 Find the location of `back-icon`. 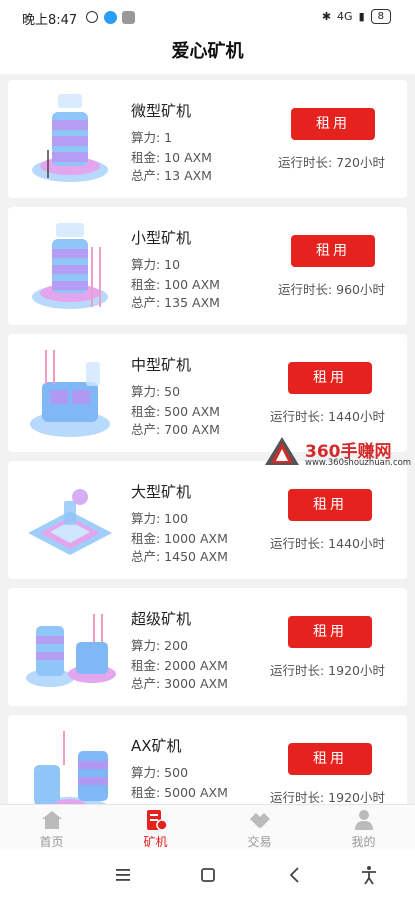

back-icon is located at coordinates (295, 875).